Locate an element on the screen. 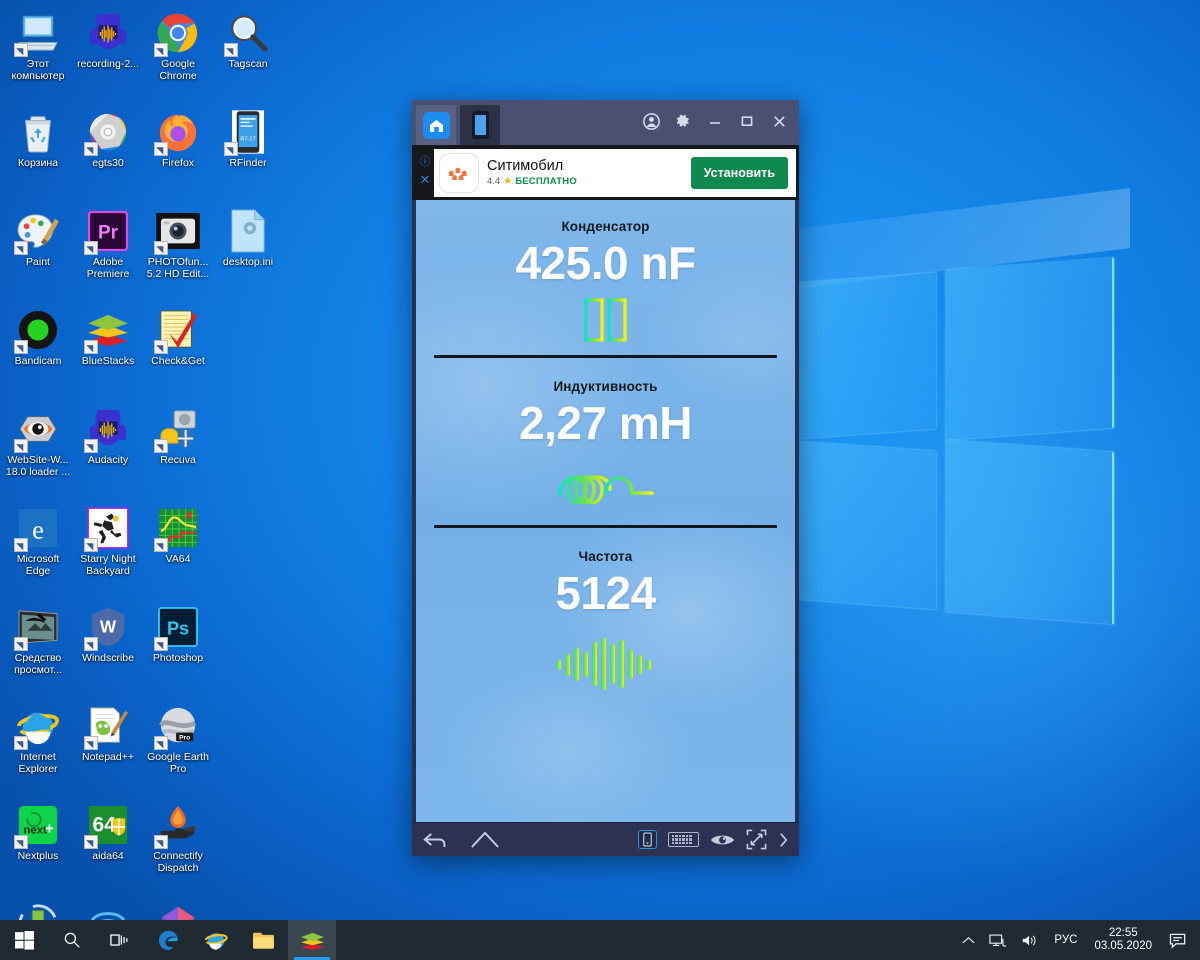 The height and width of the screenshot is (960, 1200). photo-viewer-icon is located at coordinates (37, 627).